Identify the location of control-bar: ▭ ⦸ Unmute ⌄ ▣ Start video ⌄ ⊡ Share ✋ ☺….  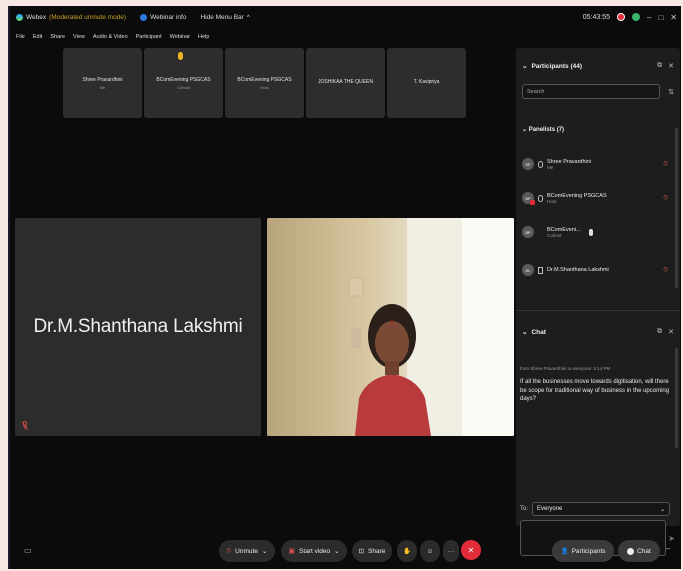
(345, 552).